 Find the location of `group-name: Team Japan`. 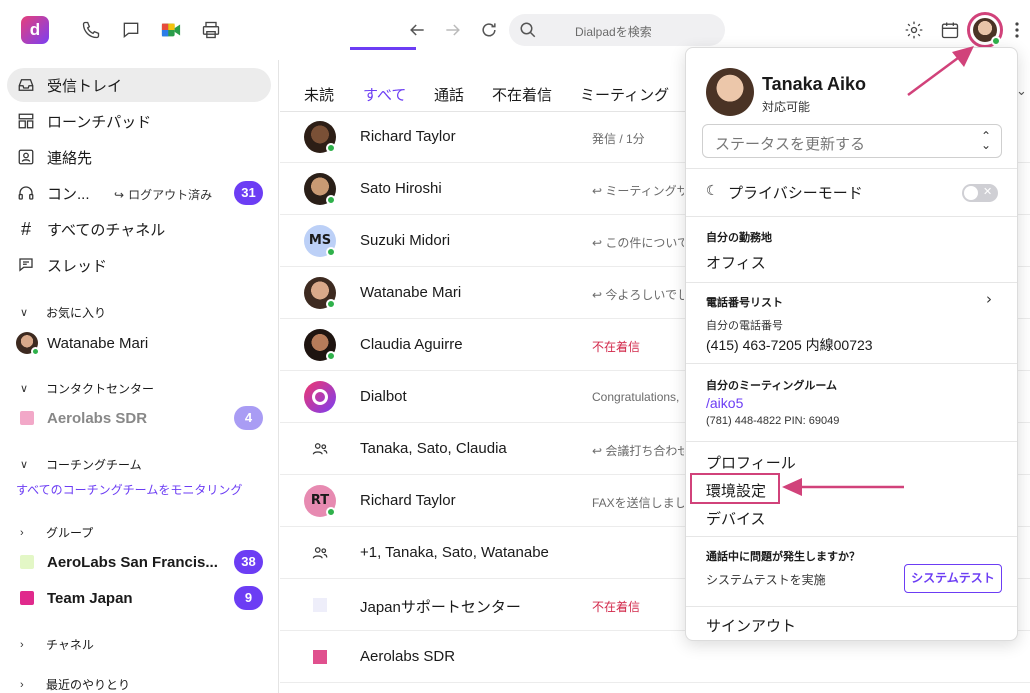

group-name: Team Japan is located at coordinates (90, 598).